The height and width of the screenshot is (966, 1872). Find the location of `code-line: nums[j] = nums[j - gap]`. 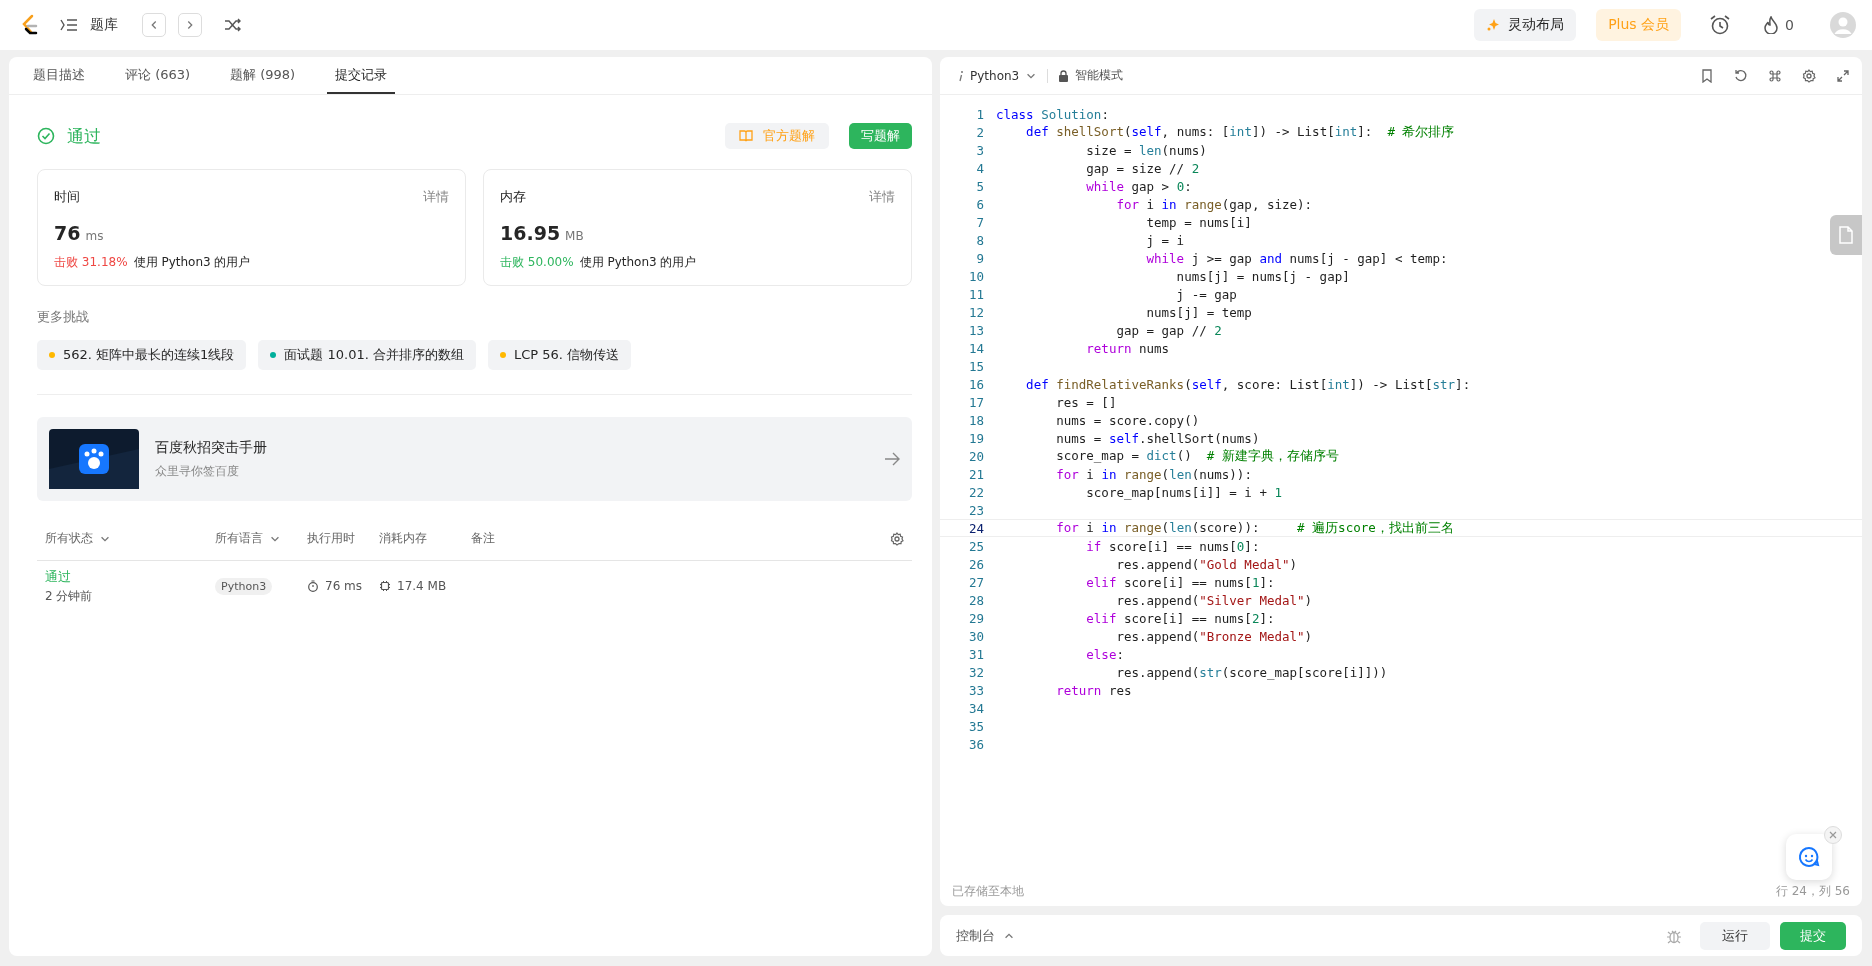

code-line: nums[j] = nums[j - gap] is located at coordinates (1262, 276).